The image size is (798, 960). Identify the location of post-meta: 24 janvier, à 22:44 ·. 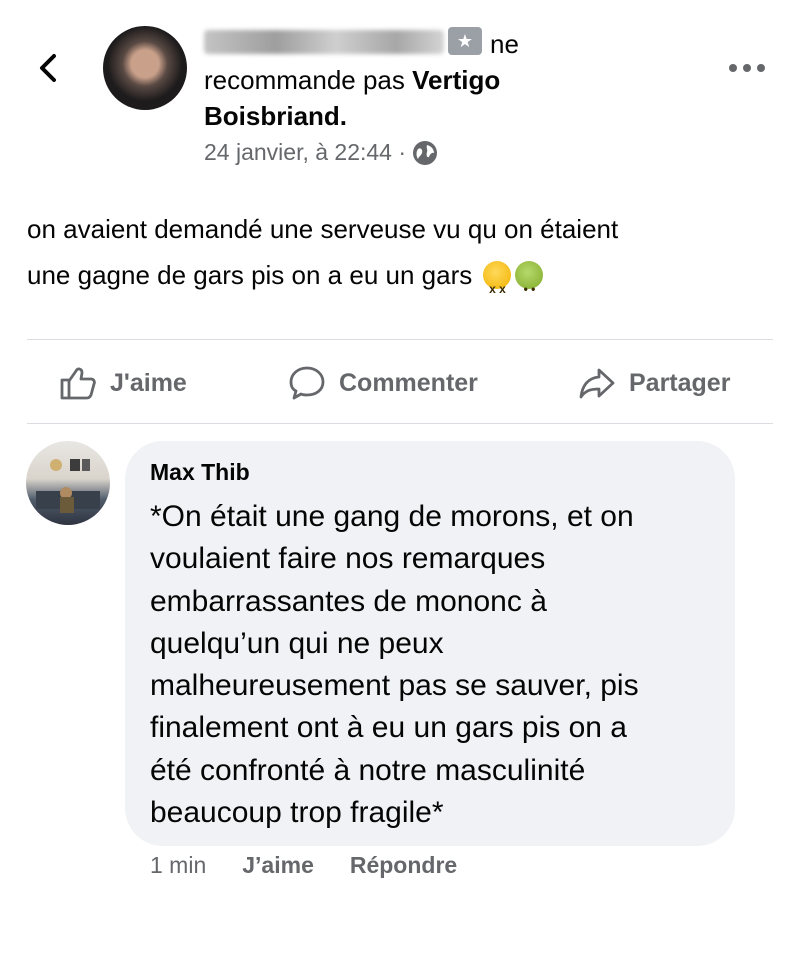
(321, 152).